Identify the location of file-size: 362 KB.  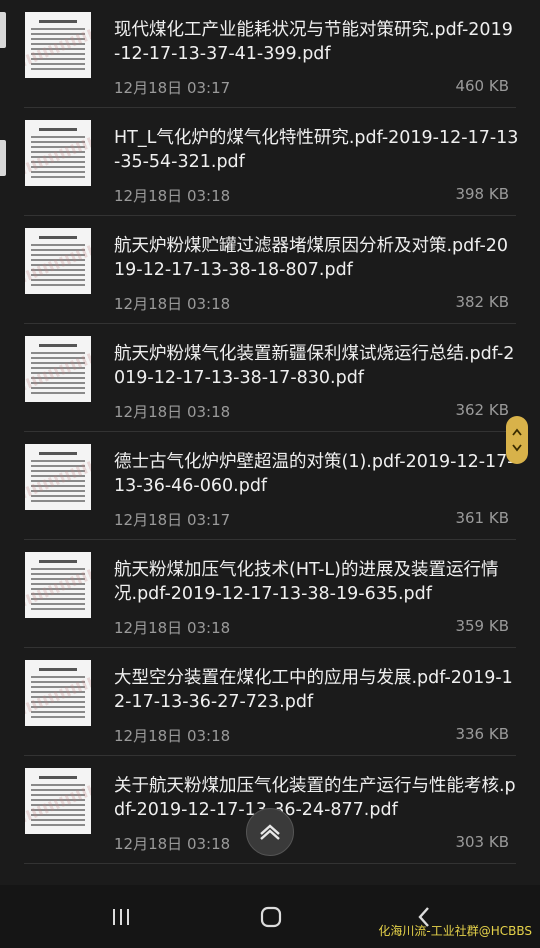
(482, 410).